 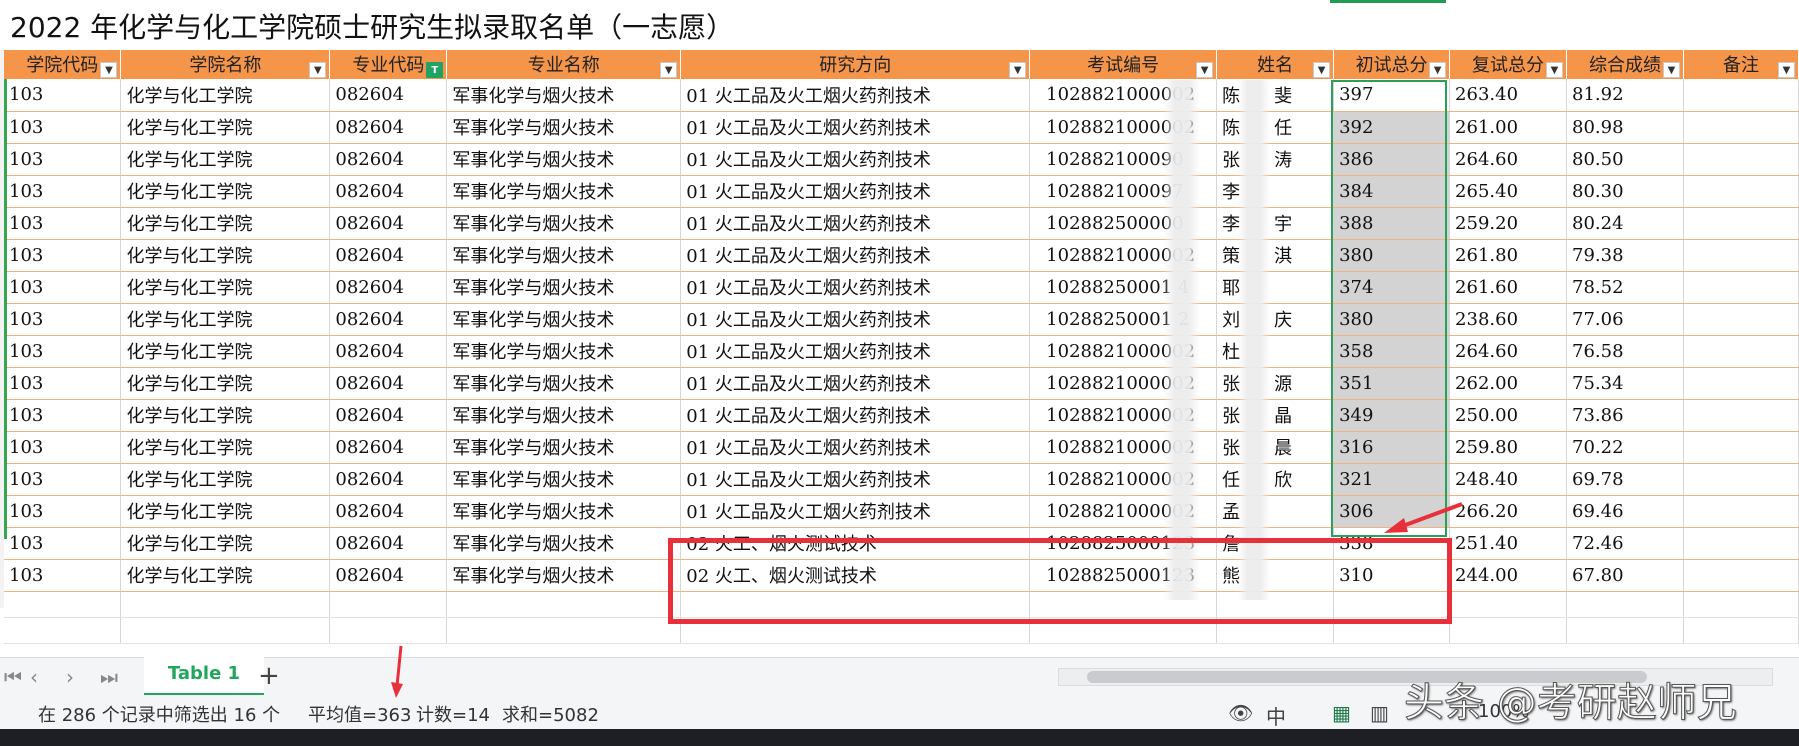 I want to click on cell-initial-score: 351, so click(x=1392, y=383).